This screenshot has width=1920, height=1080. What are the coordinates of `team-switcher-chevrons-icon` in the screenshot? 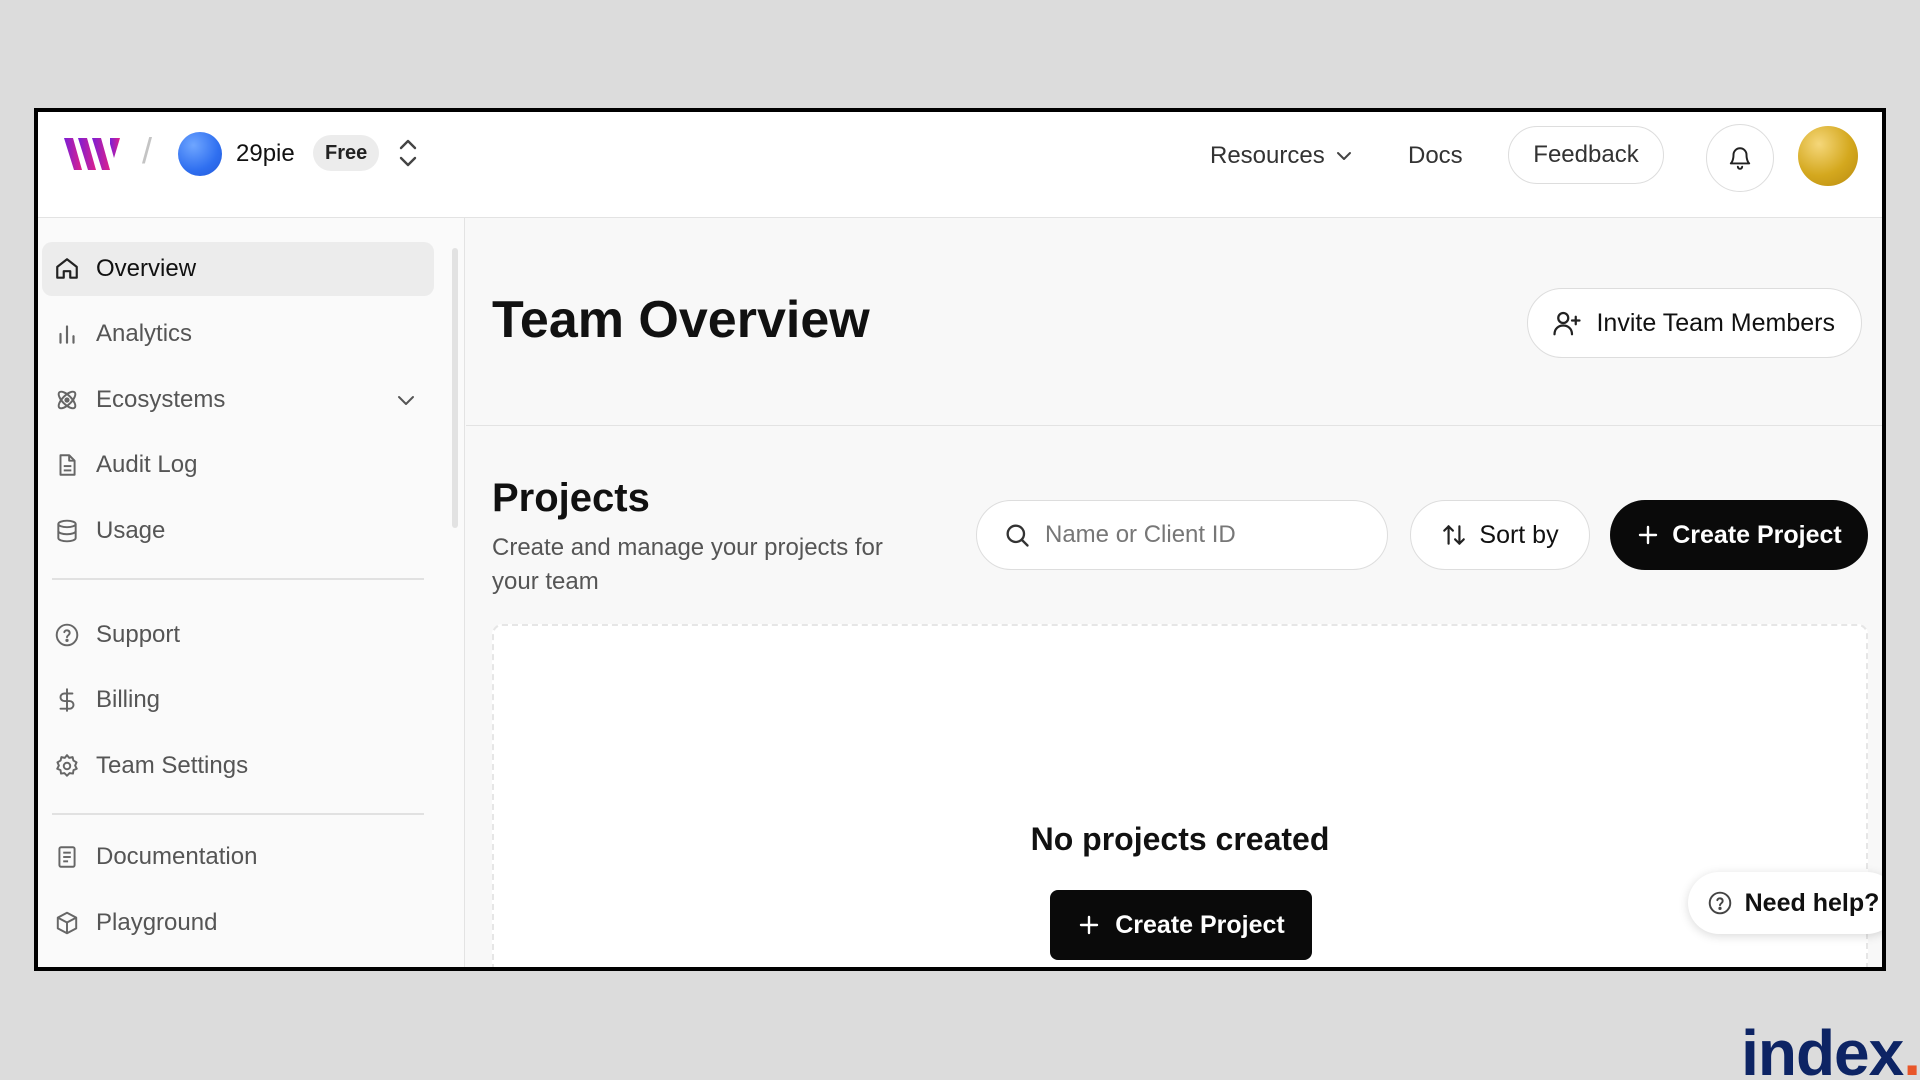 It's located at (408, 153).